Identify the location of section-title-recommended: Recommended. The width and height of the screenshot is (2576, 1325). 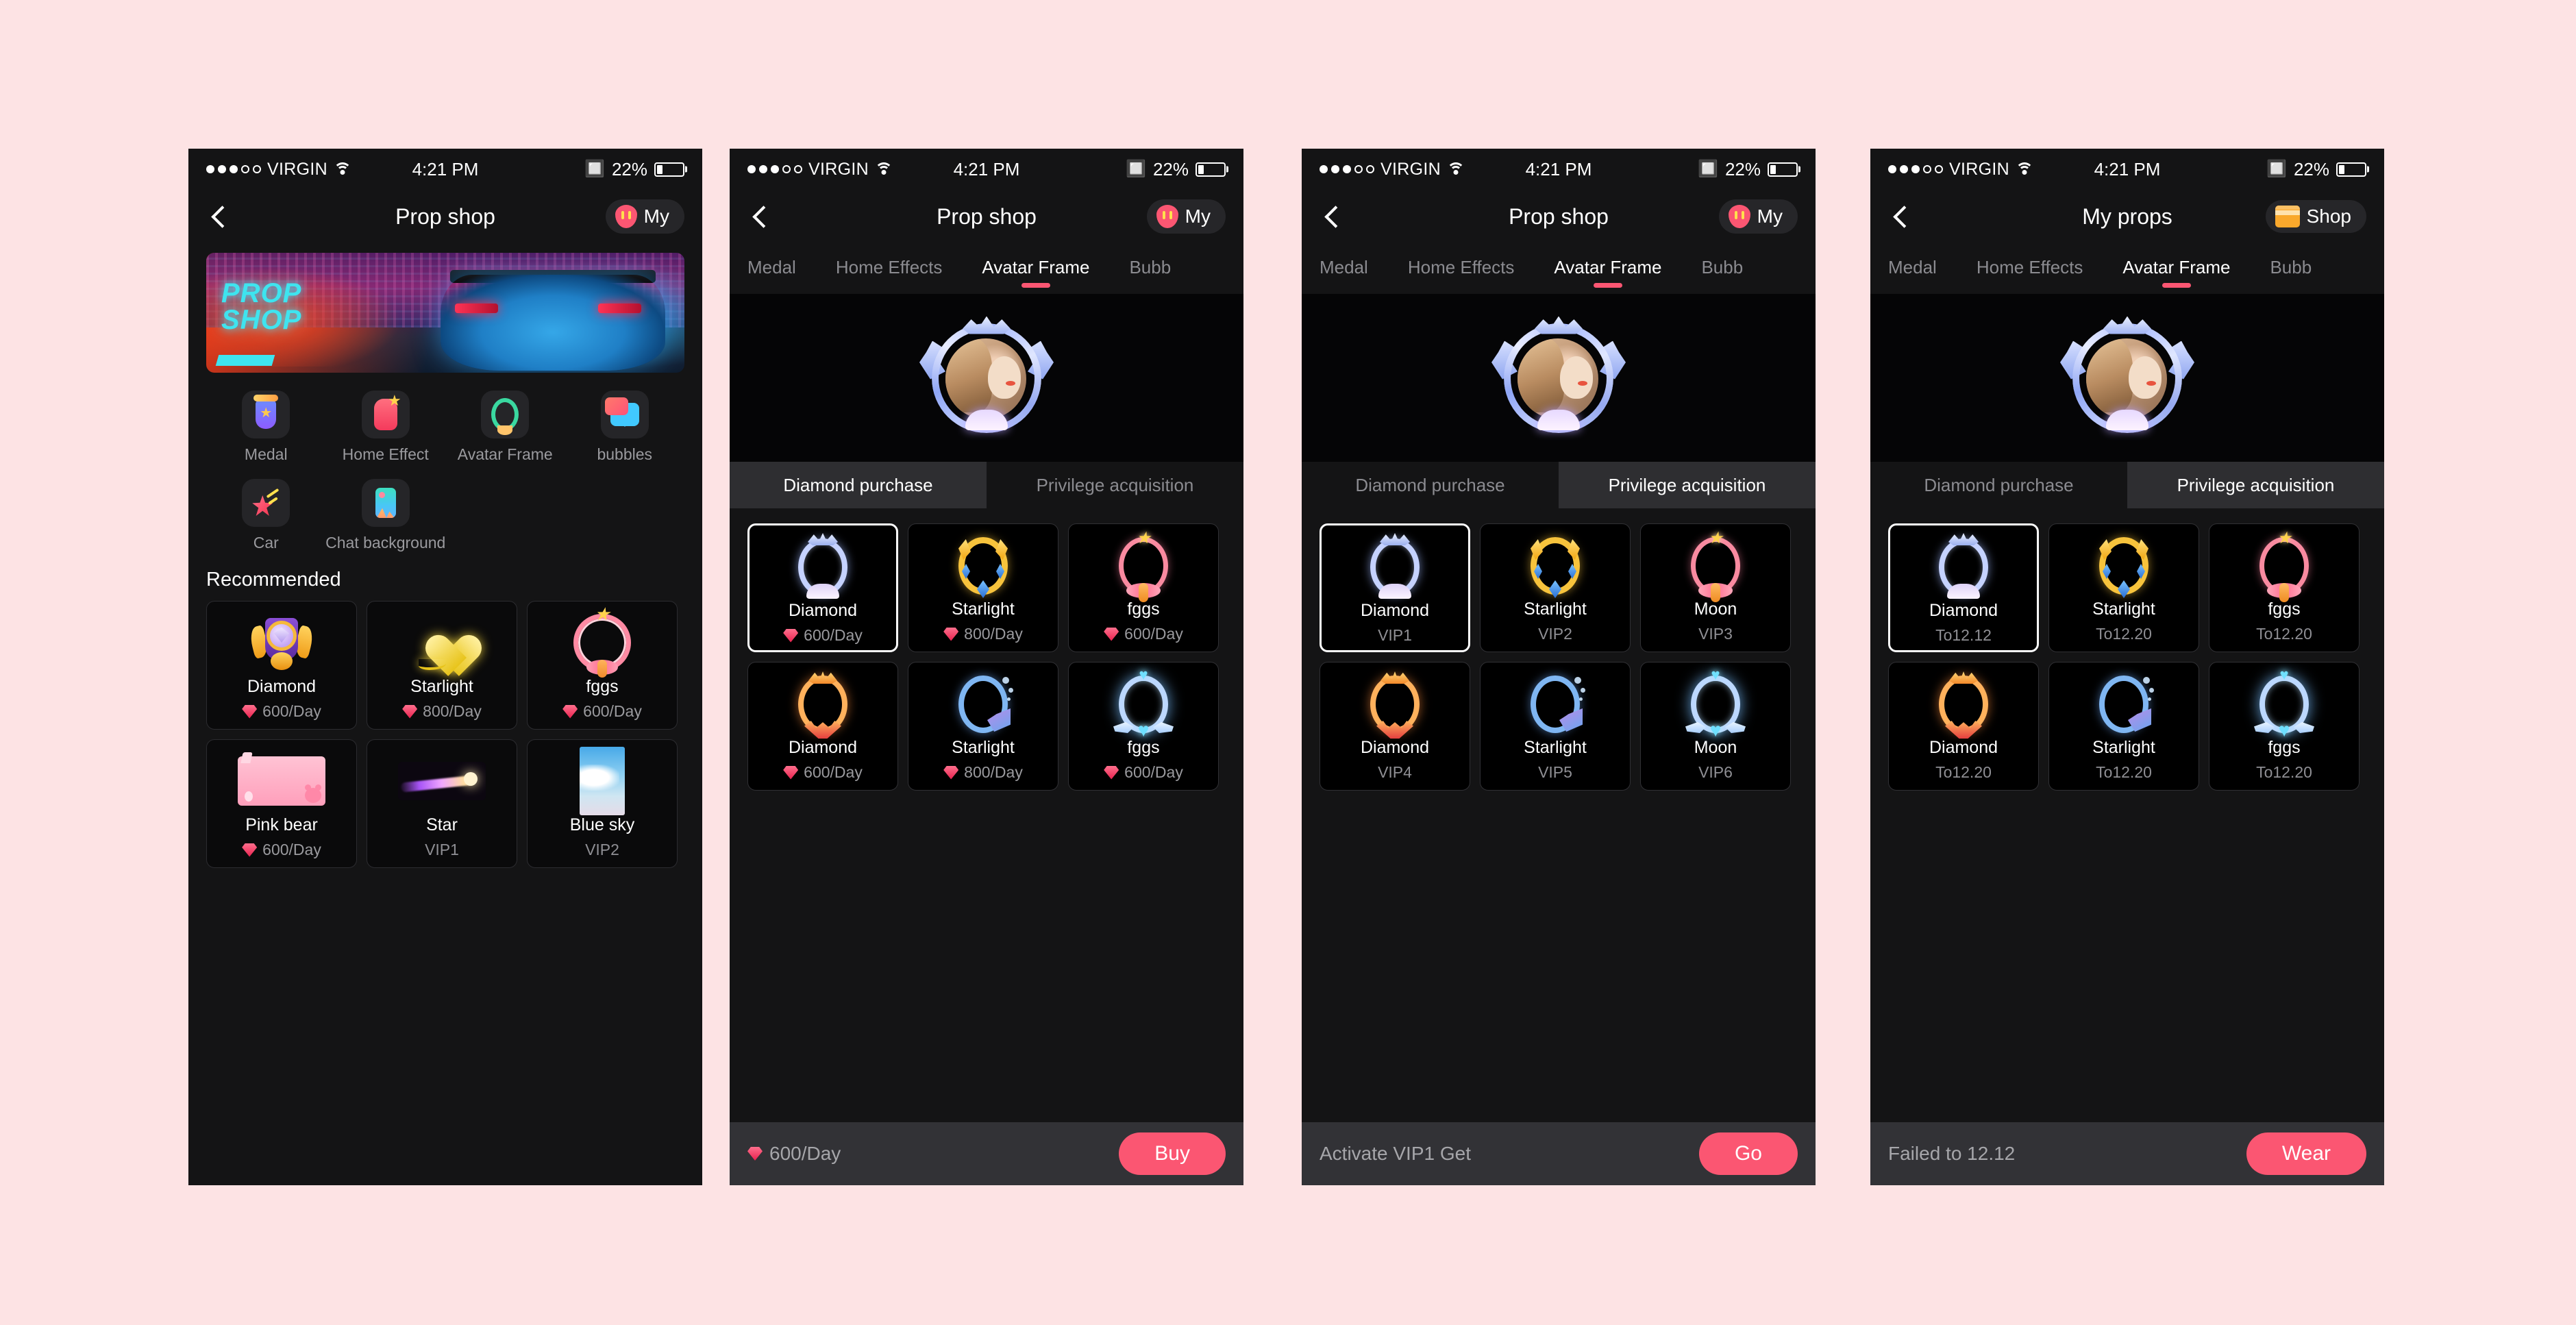
(273, 580).